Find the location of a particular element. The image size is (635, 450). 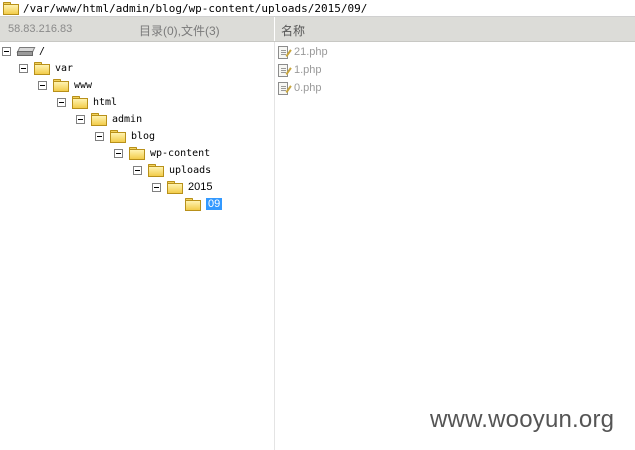

list-header: 58.83.216.83 目录(0),文件(3) 名称 is located at coordinates (317, 29).